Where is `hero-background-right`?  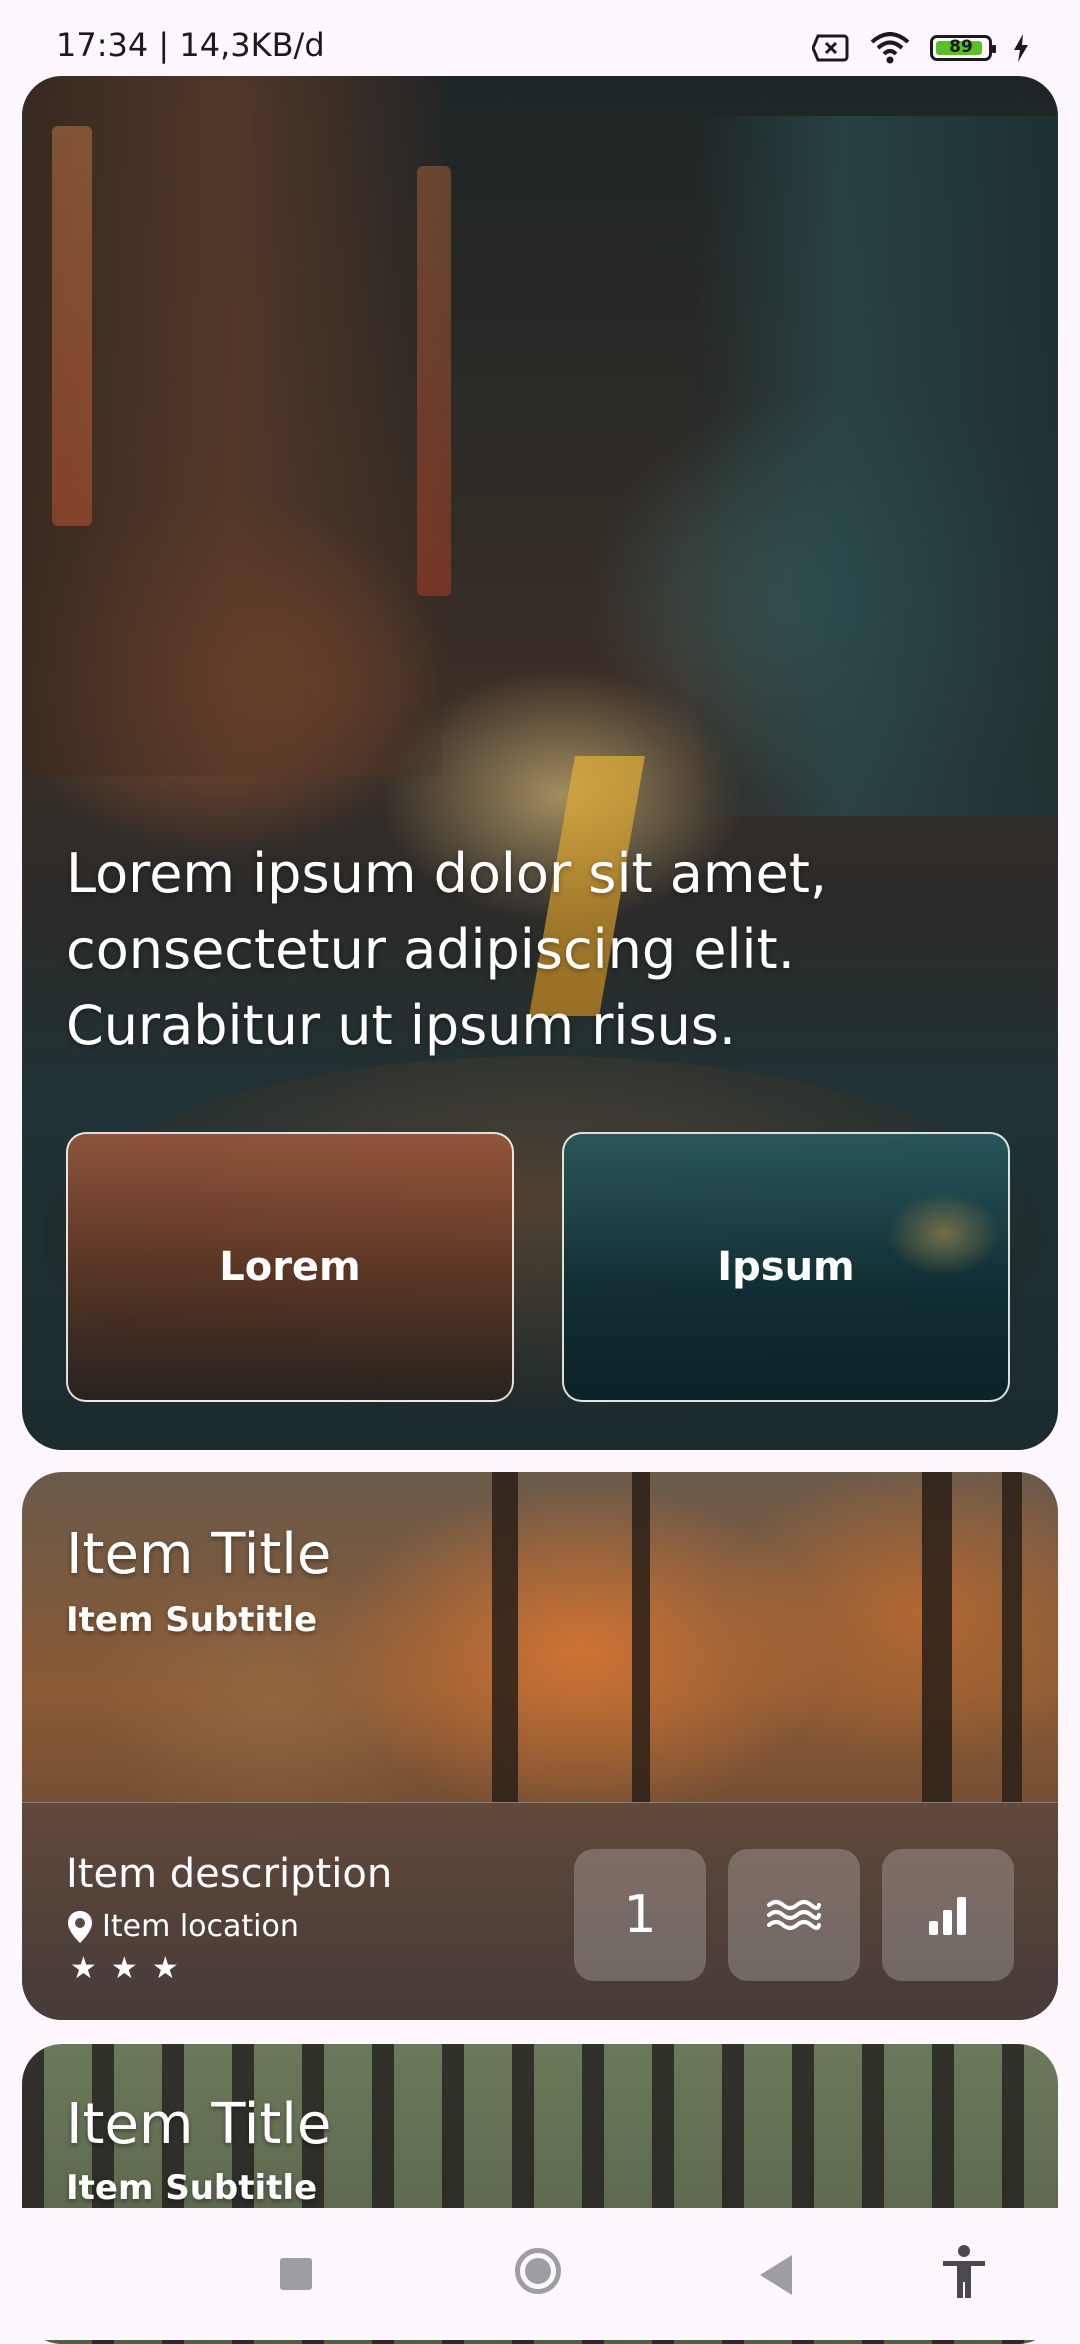 hero-background-right is located at coordinates (878, 466).